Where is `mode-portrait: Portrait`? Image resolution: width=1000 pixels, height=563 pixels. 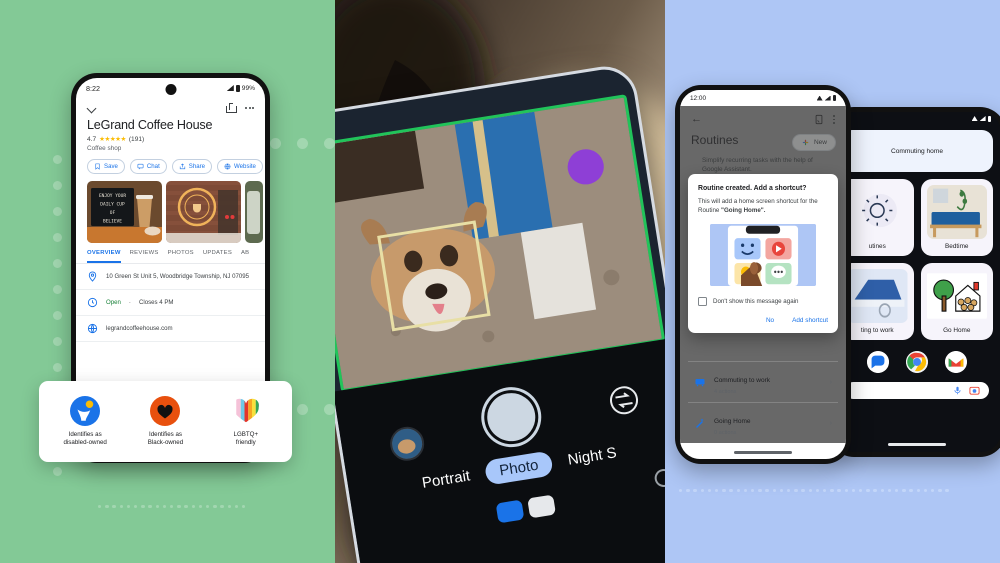
mode-portrait: Portrait is located at coordinates (446, 479).